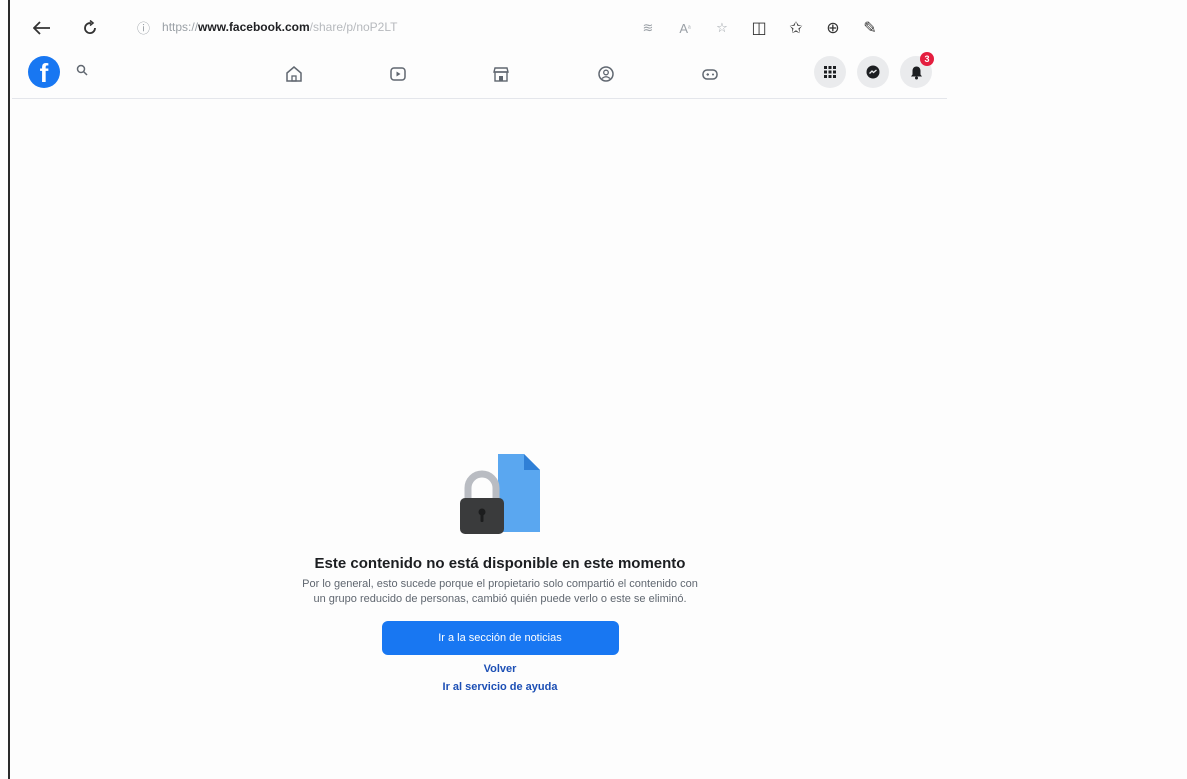 The image size is (1187, 779). What do you see at coordinates (606, 74) in the screenshot?
I see `groups-icon` at bounding box center [606, 74].